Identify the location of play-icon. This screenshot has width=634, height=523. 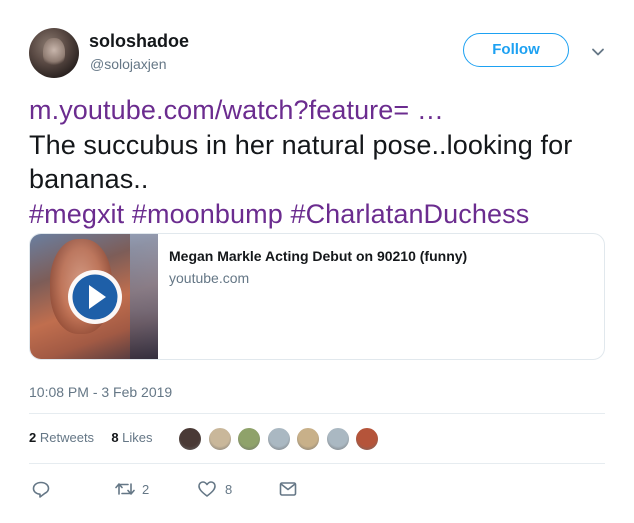
(95, 297).